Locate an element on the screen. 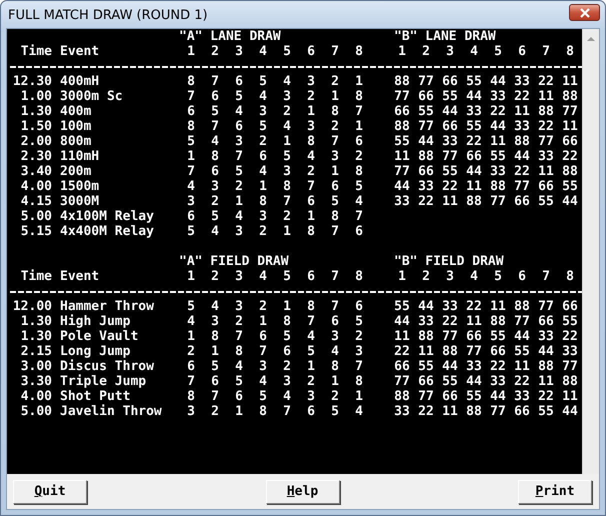 Image resolution: width=606 pixels, height=516 pixels. close-button is located at coordinates (584, 12).